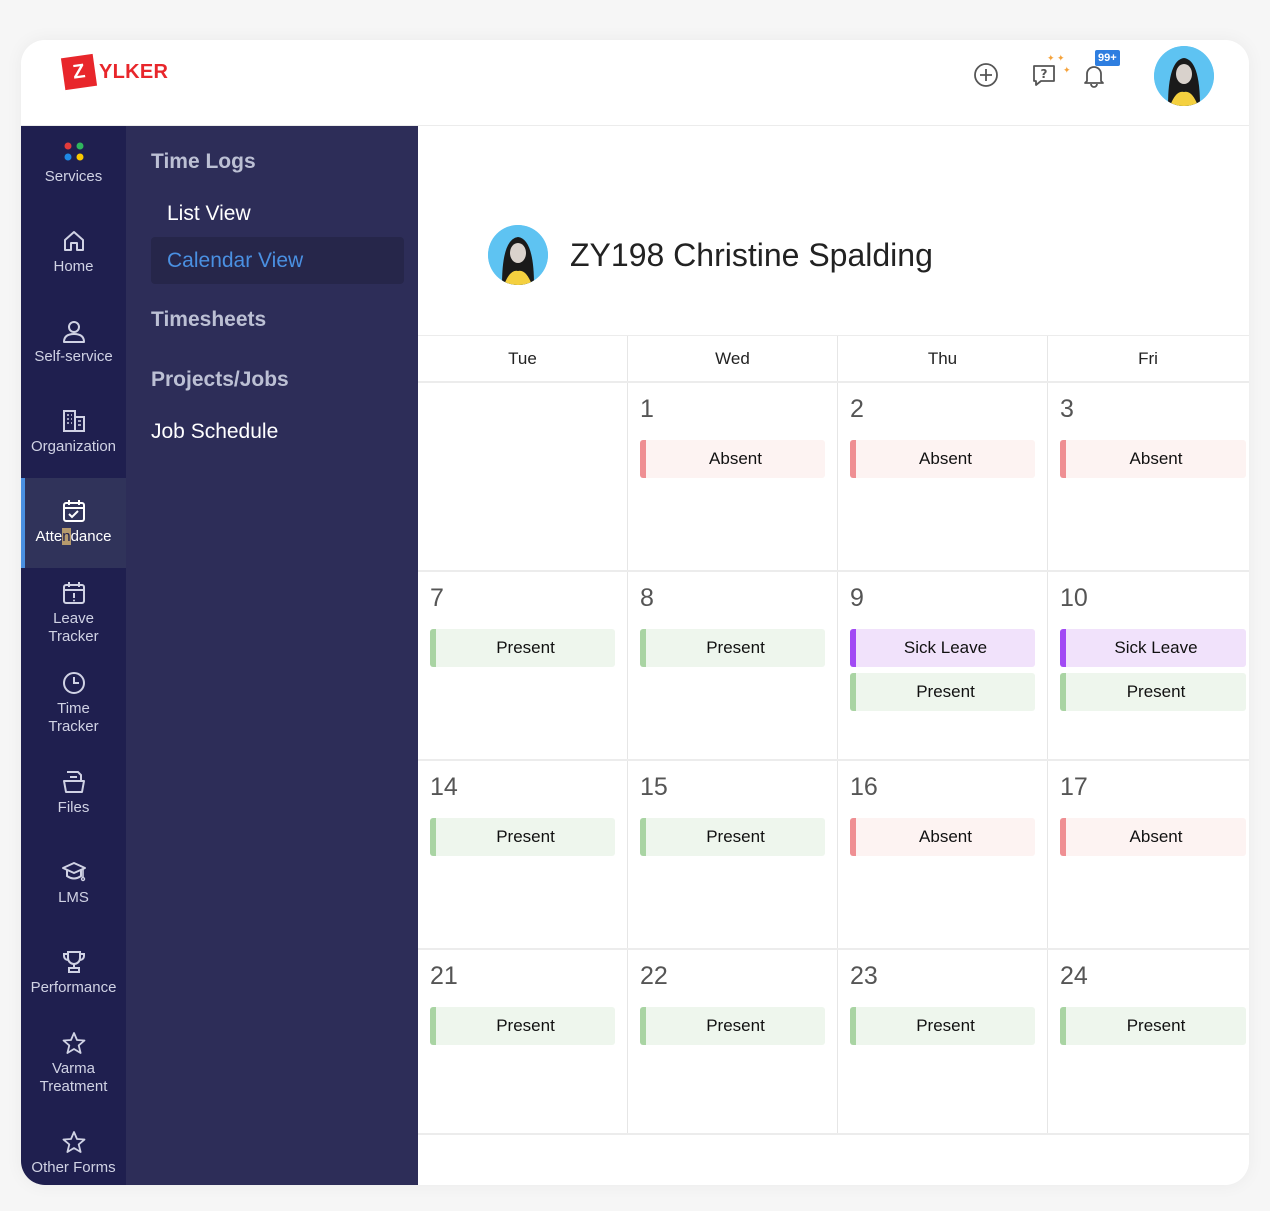 This screenshot has width=1270, height=1211. Describe the element at coordinates (73, 1063) in the screenshot. I see `nav-varma-treatment: Varma Treatment` at that location.